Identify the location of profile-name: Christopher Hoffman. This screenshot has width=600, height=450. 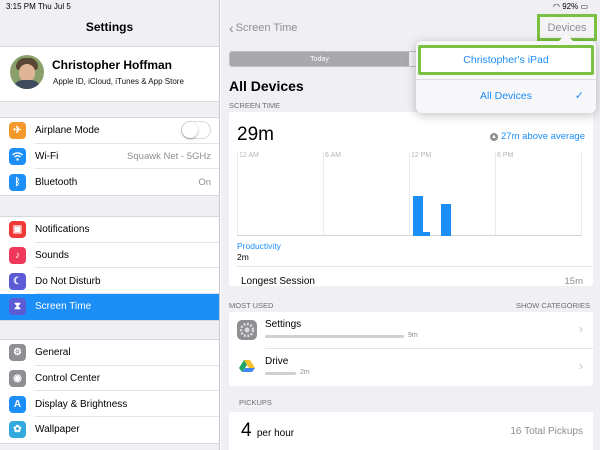
(112, 65).